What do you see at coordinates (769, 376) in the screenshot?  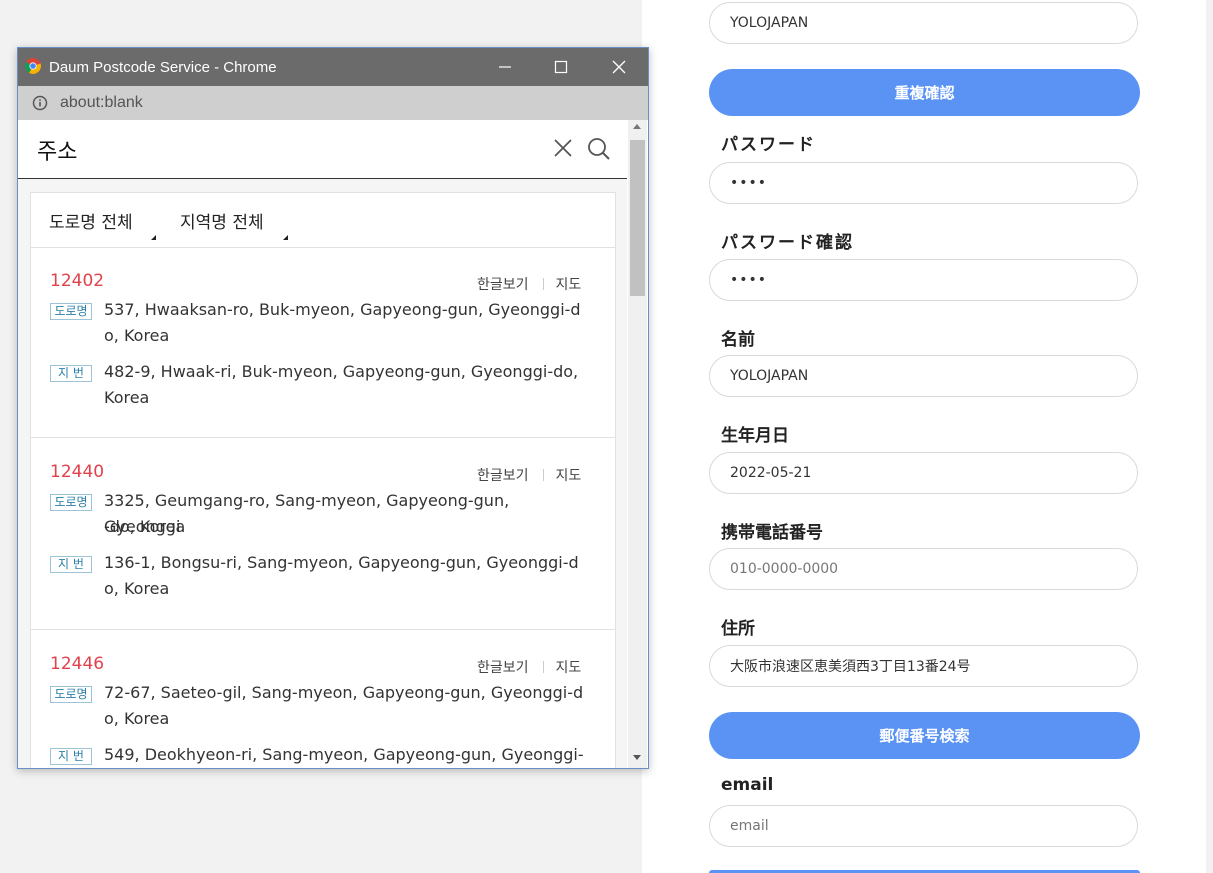 I see `name-value: YOLOJAPAN` at bounding box center [769, 376].